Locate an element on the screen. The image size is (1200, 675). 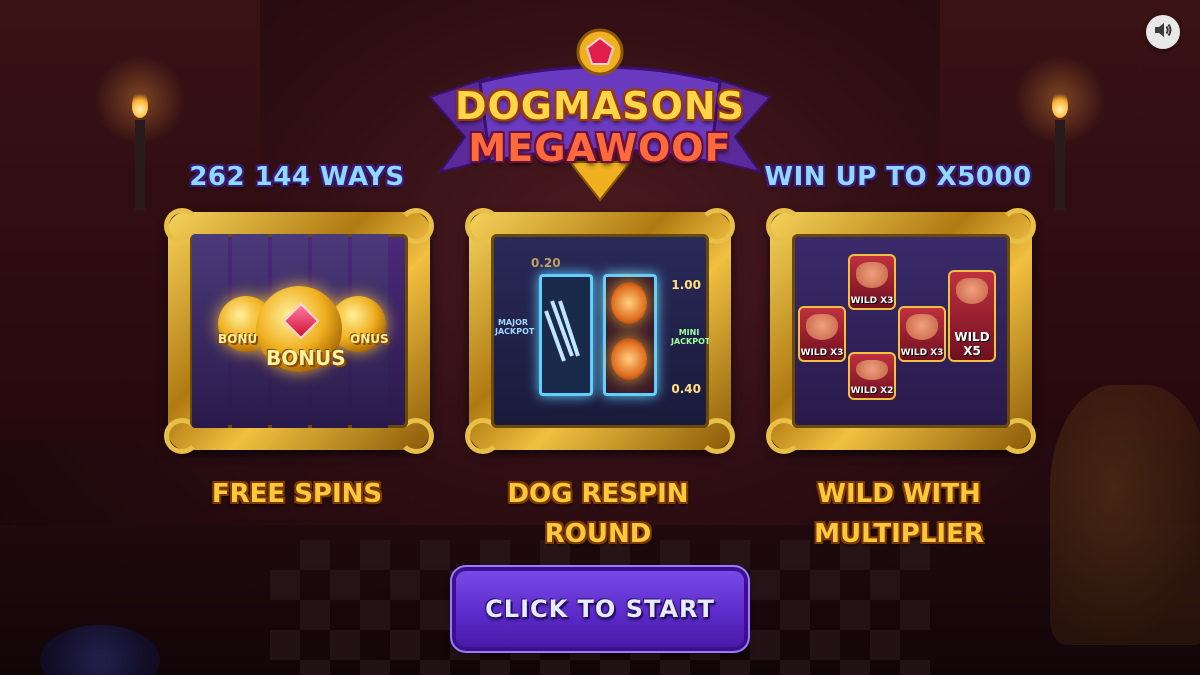
caption-line: FREE SPINS is located at coordinates (297, 494).